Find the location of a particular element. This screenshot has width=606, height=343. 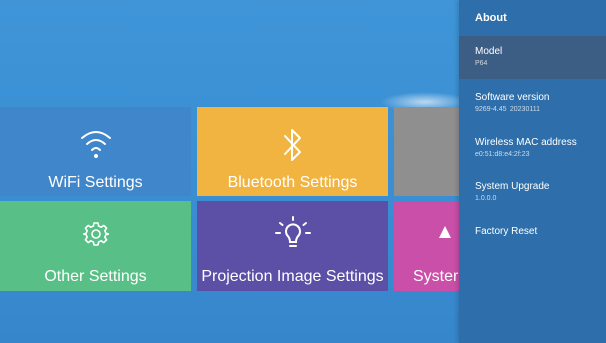

lightbulb-icon is located at coordinates (292, 231).